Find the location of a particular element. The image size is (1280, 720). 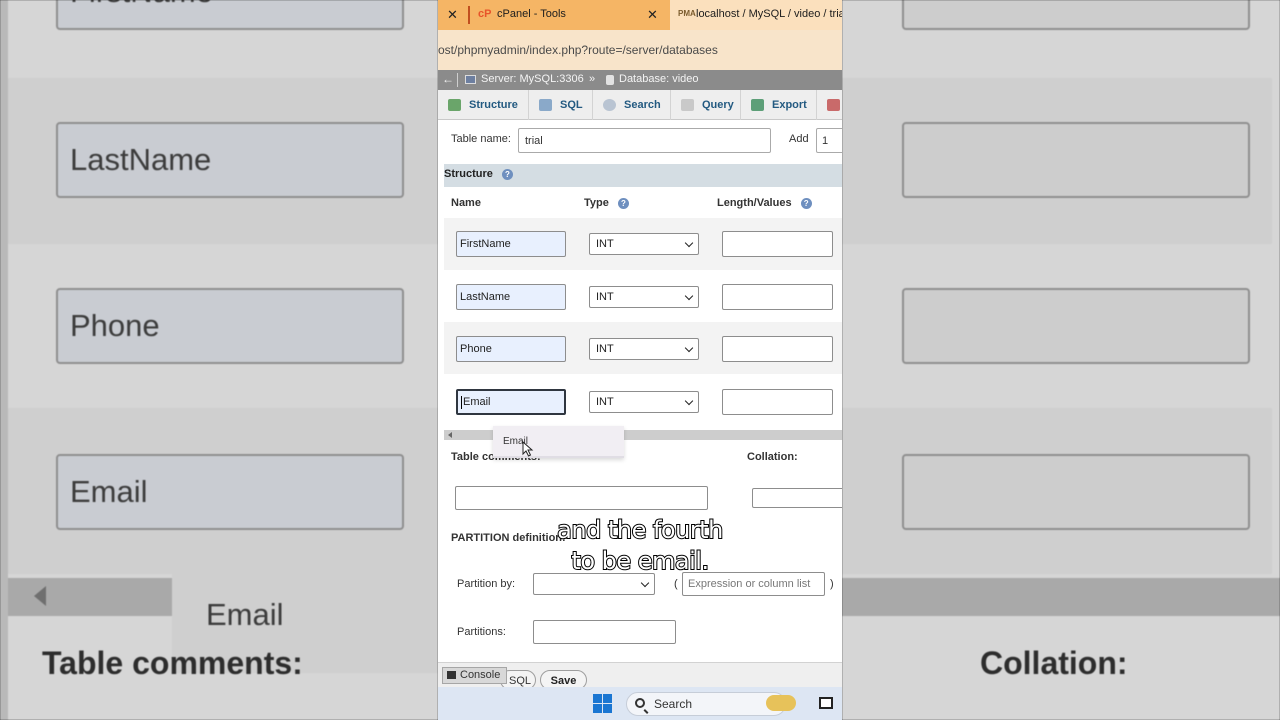

partition-expression-input: Expression or column list is located at coordinates (753, 584).